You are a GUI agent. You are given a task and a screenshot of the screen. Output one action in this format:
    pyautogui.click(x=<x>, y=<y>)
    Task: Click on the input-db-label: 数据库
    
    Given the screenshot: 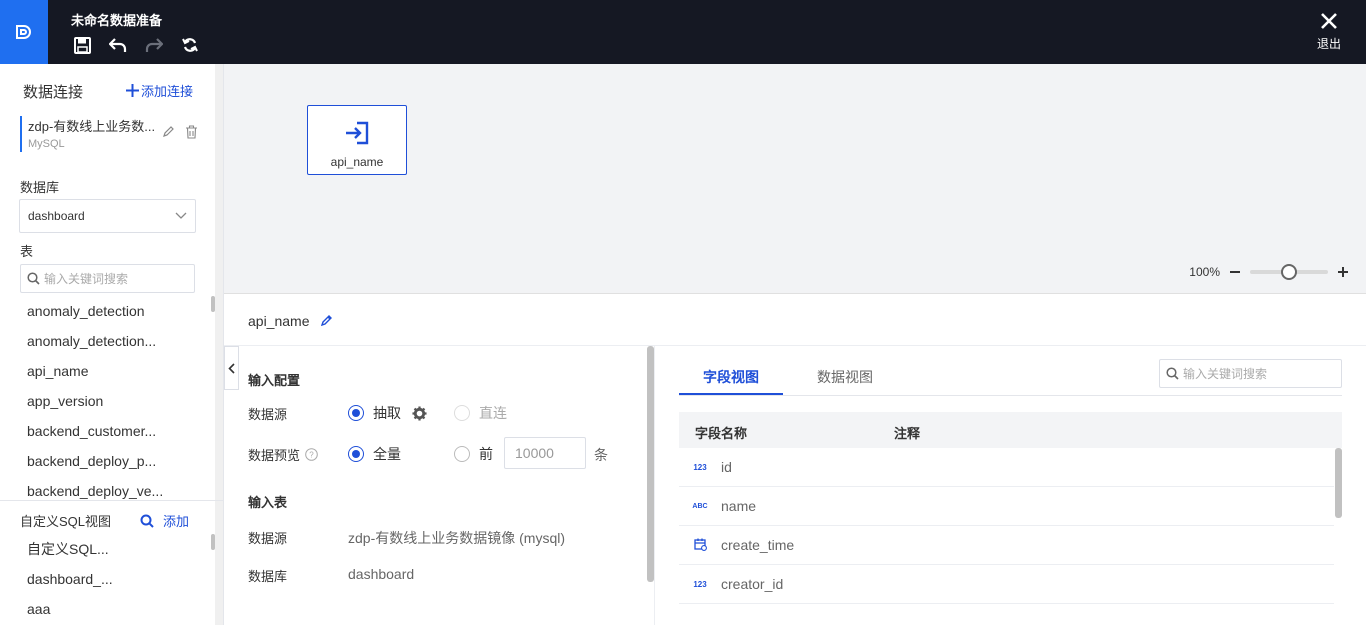 What is the action you would take?
    pyautogui.click(x=268, y=576)
    